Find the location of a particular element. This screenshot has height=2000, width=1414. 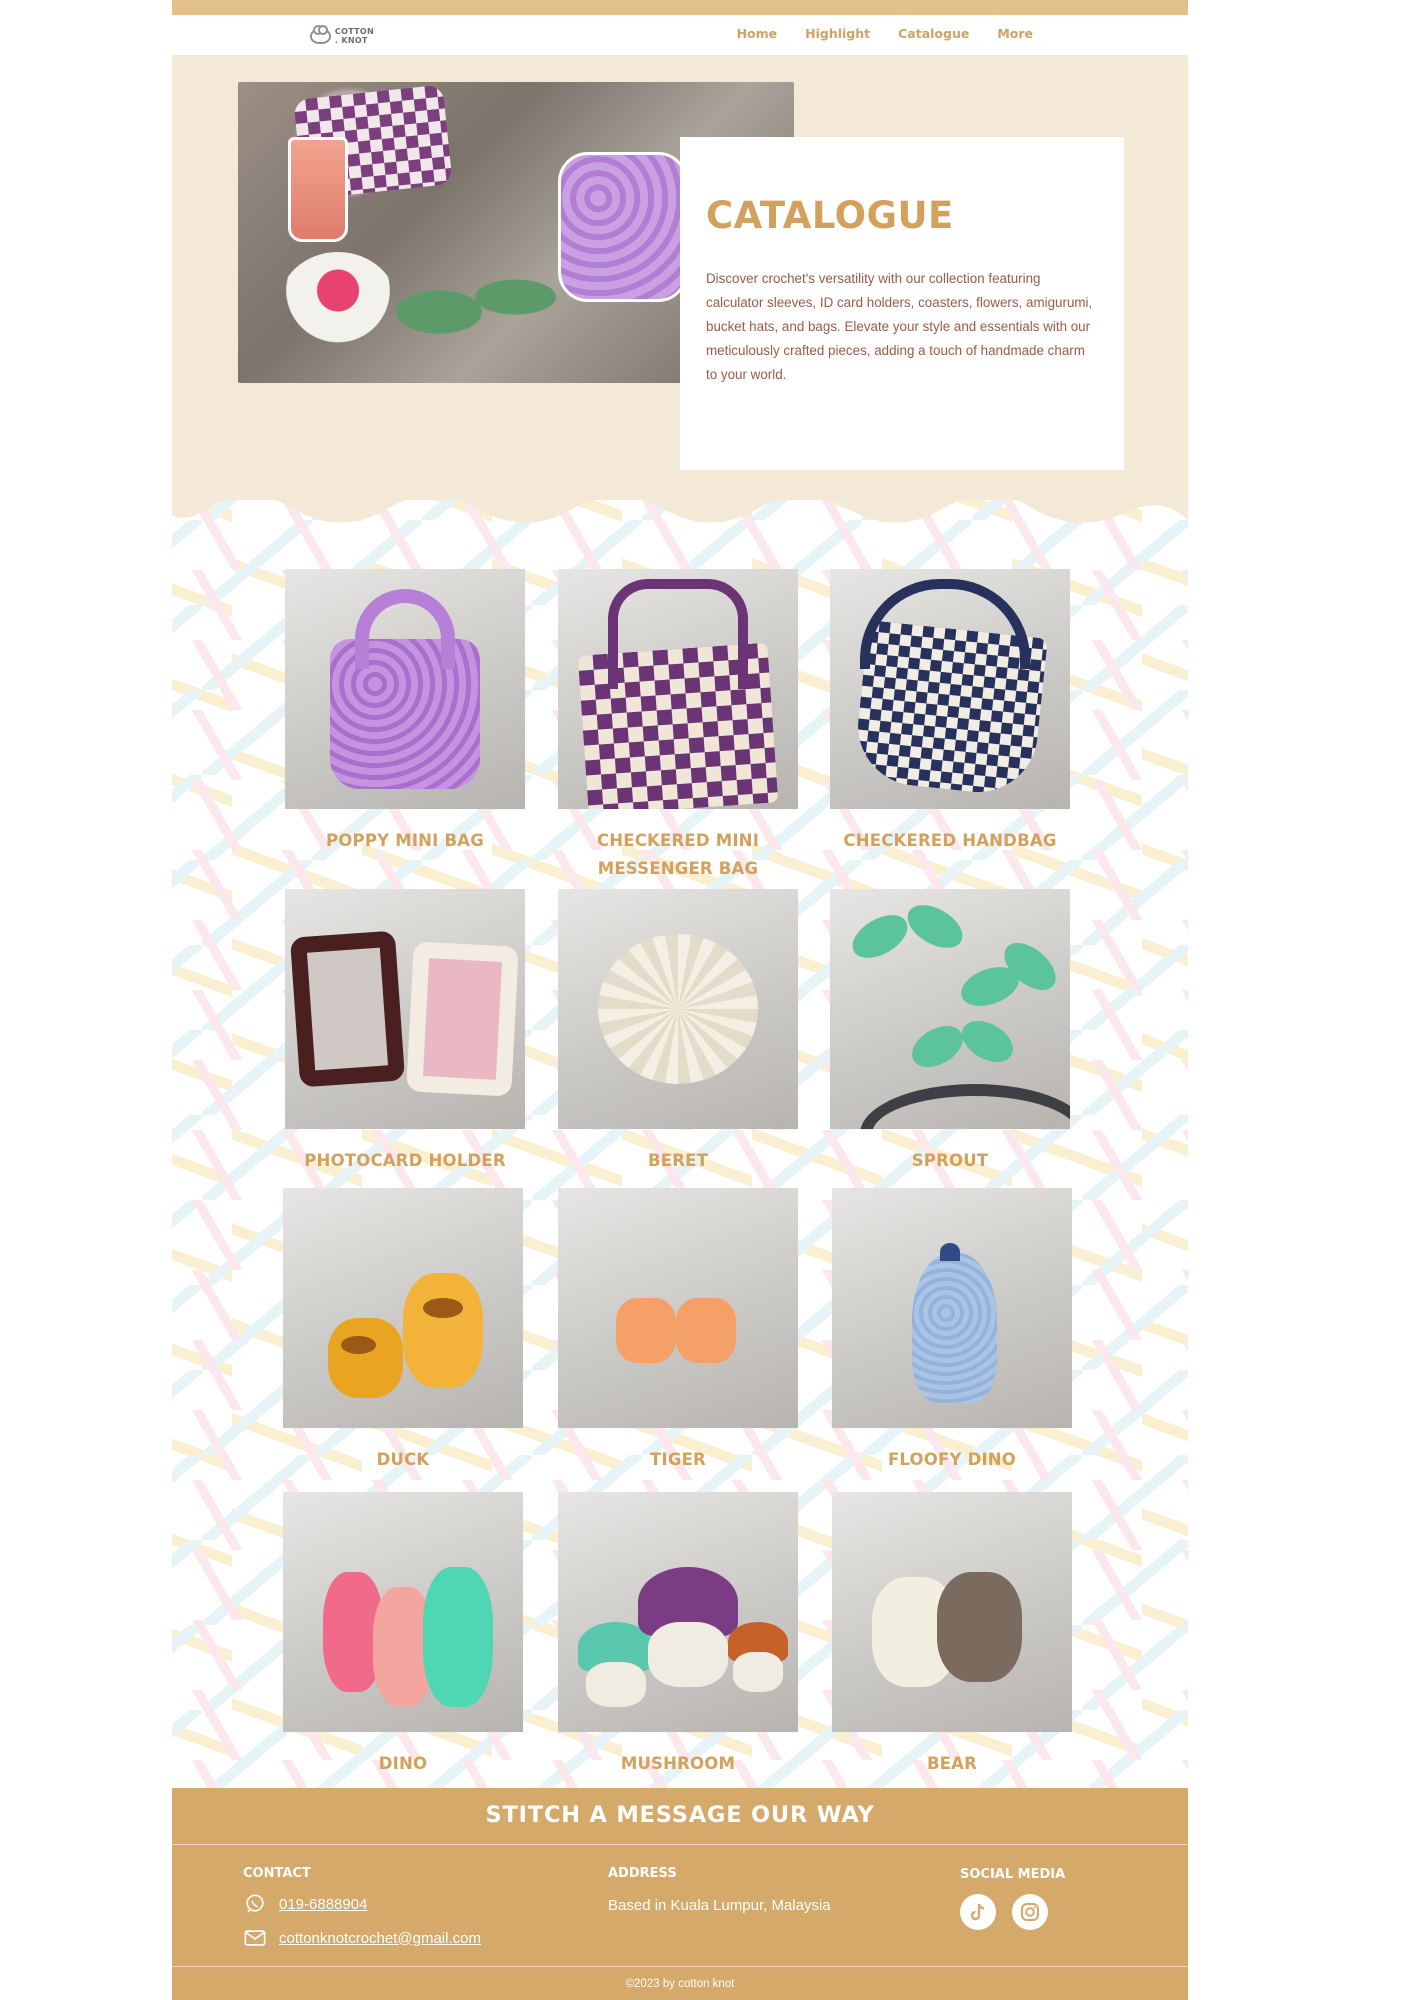

product-name: BEAR is located at coordinates (952, 1763).